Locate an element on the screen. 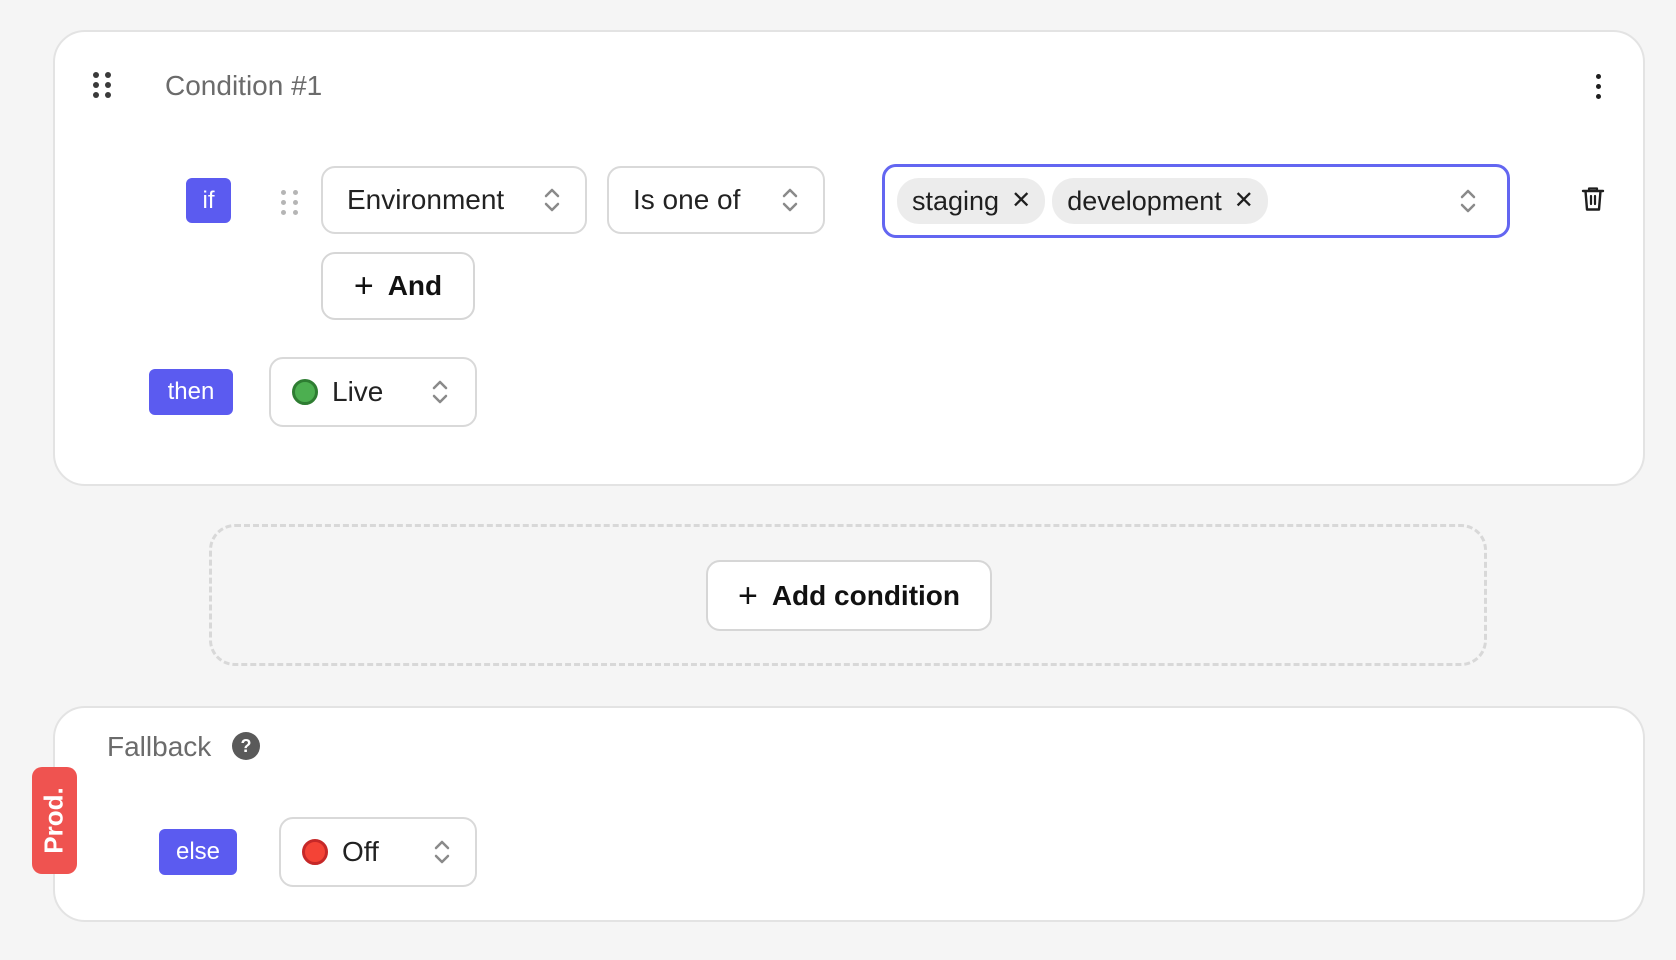 This screenshot has height=960, width=1676. off-status-dot-icon is located at coordinates (315, 852).